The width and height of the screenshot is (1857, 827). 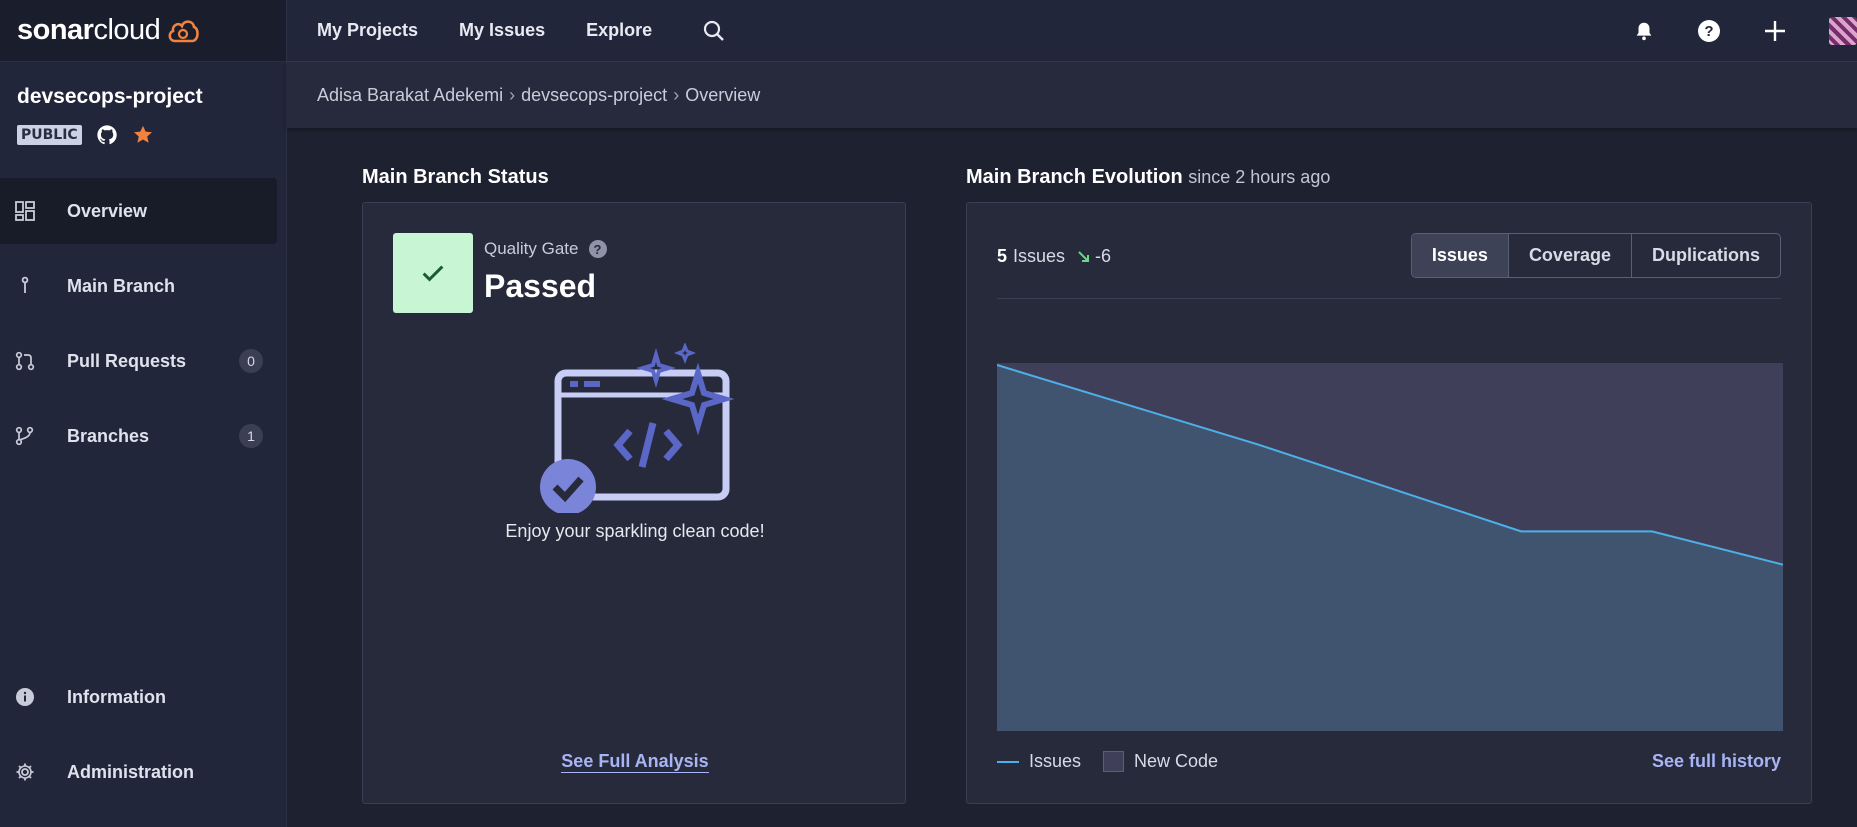 What do you see at coordinates (251, 361) in the screenshot?
I see `pull-requests-count: 0` at bounding box center [251, 361].